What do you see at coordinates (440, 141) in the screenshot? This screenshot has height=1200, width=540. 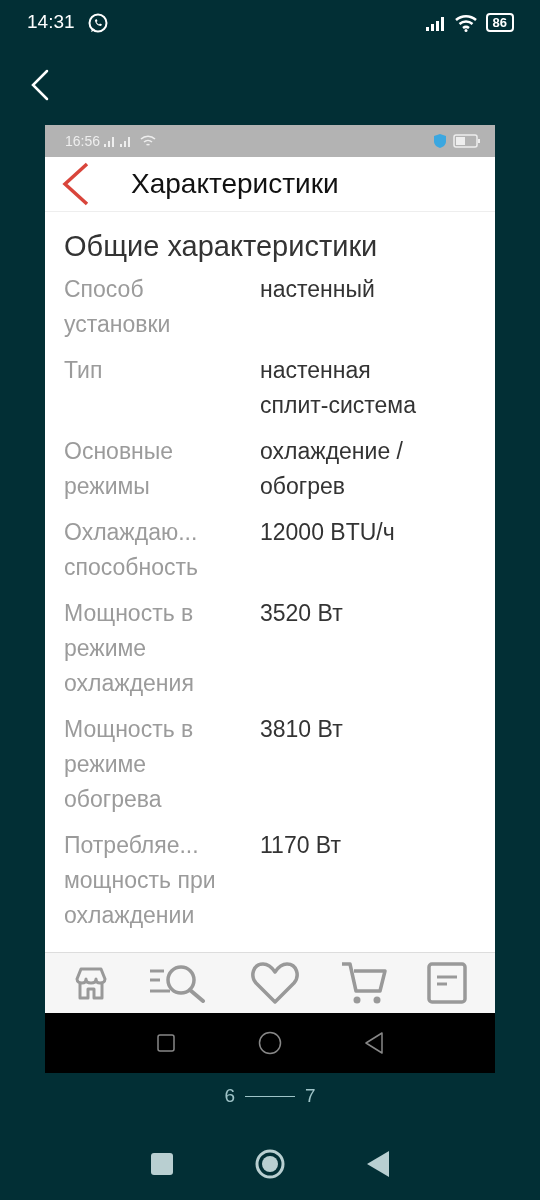 I see `shield-icon` at bounding box center [440, 141].